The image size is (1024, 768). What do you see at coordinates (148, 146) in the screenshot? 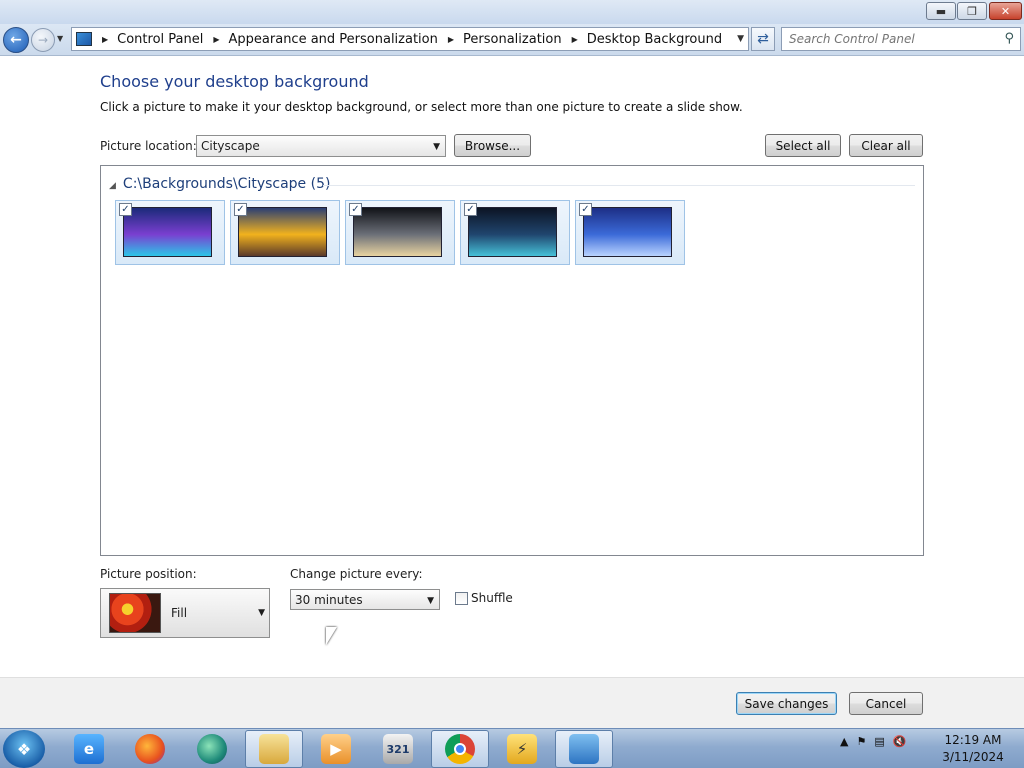
I see `picture-location-label: Picture location:` at bounding box center [148, 146].